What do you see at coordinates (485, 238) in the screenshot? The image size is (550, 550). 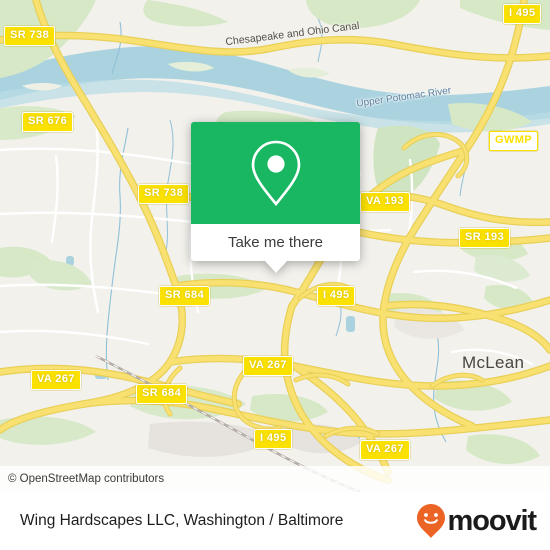 I see `road-shield-sr-193: SR 193` at bounding box center [485, 238].